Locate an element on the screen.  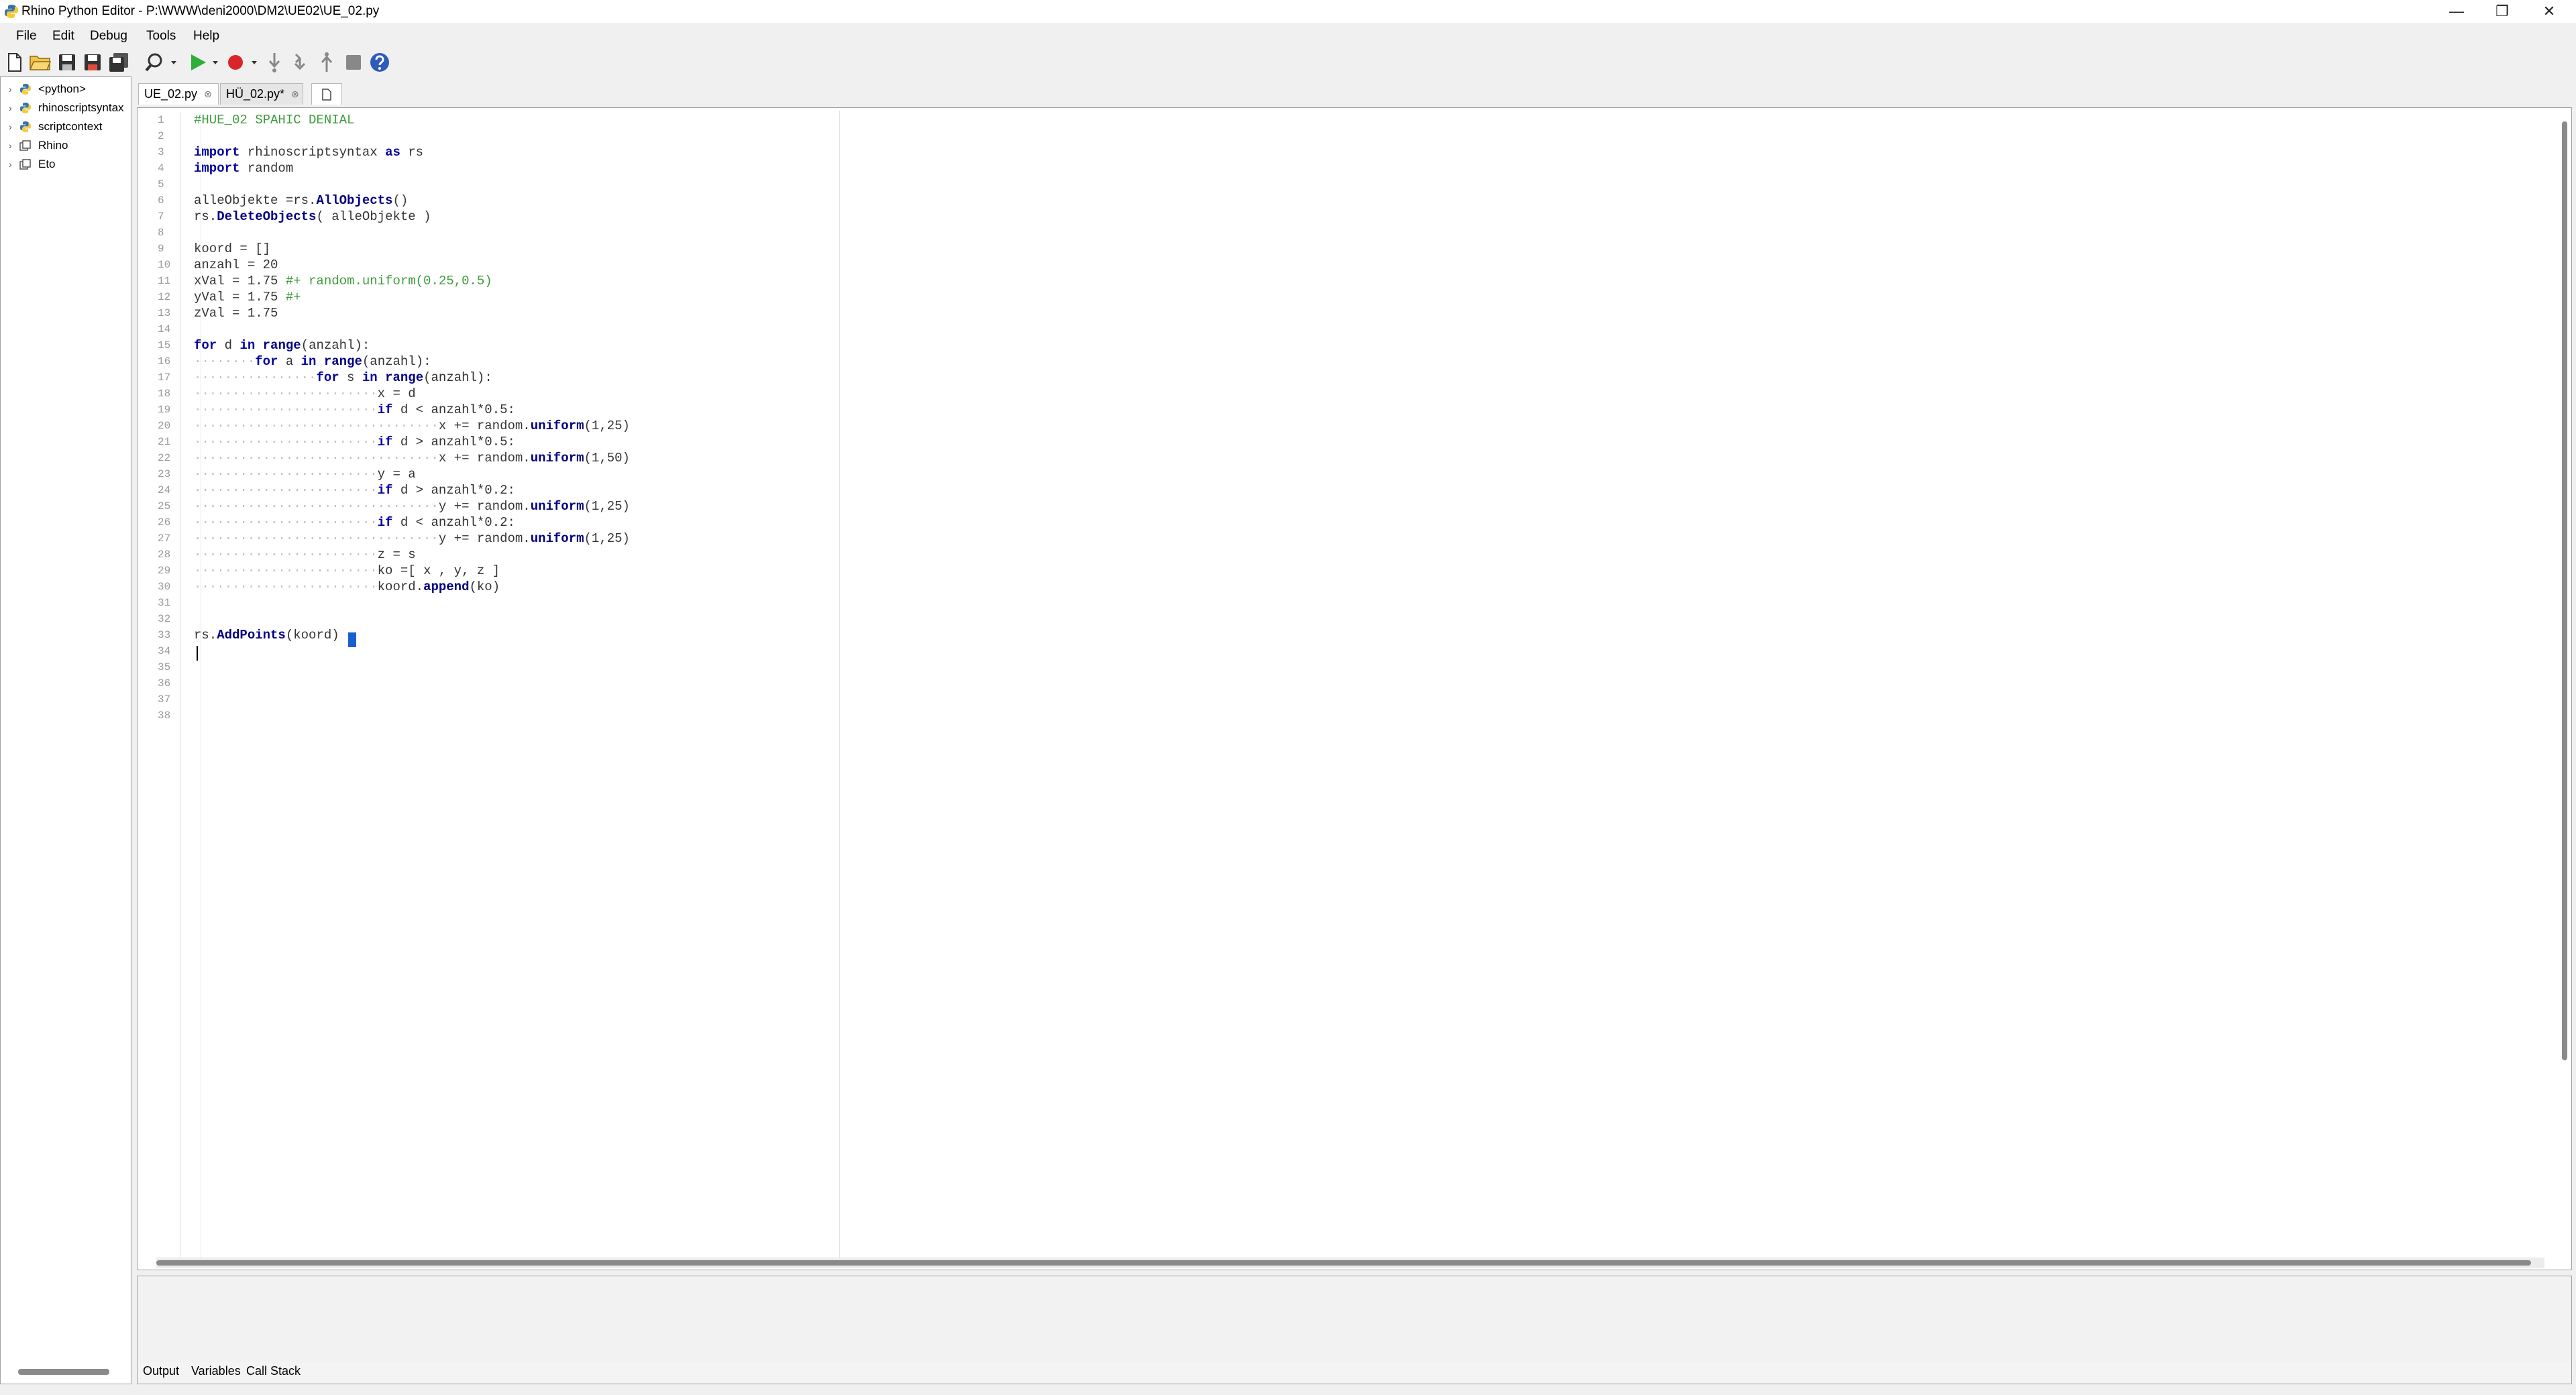
code-line: yVal = 1.75 #+ is located at coordinates (247, 297).